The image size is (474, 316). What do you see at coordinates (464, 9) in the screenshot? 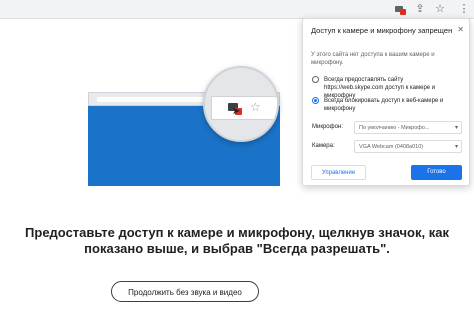
I see `menu-icon: ⋮` at bounding box center [464, 9].